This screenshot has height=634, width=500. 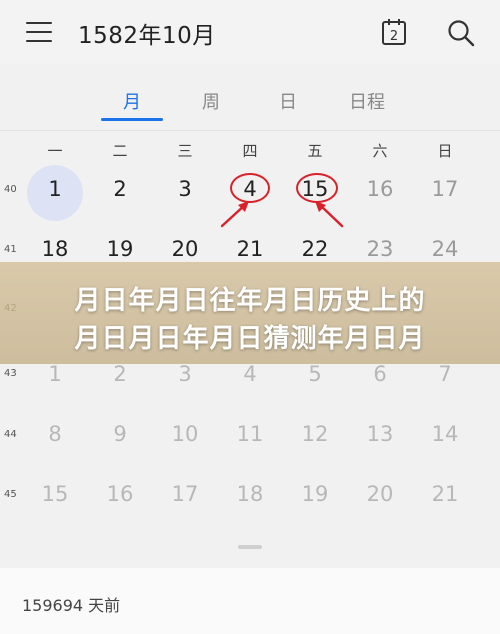 What do you see at coordinates (234, 214) in the screenshot?
I see `annotation-arrow-left` at bounding box center [234, 214].